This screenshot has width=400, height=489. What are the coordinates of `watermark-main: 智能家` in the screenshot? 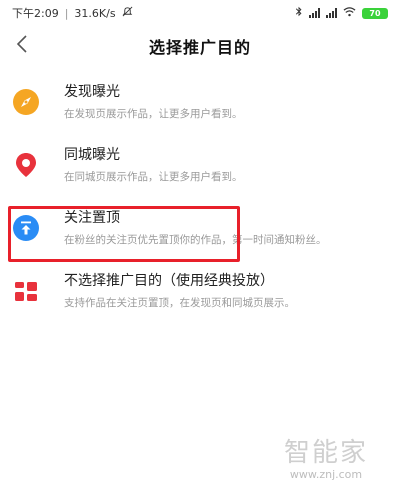 It's located at (325, 453).